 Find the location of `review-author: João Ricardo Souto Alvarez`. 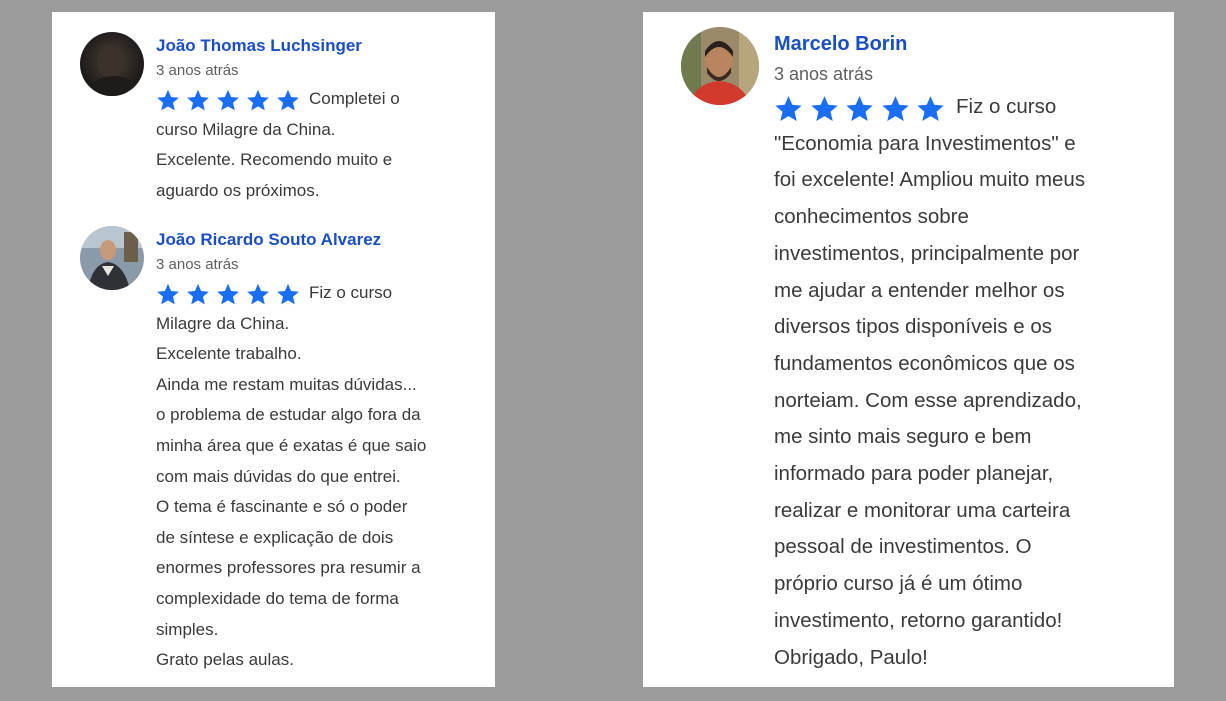

review-author: João Ricardo Souto Alvarez is located at coordinates (268, 240).